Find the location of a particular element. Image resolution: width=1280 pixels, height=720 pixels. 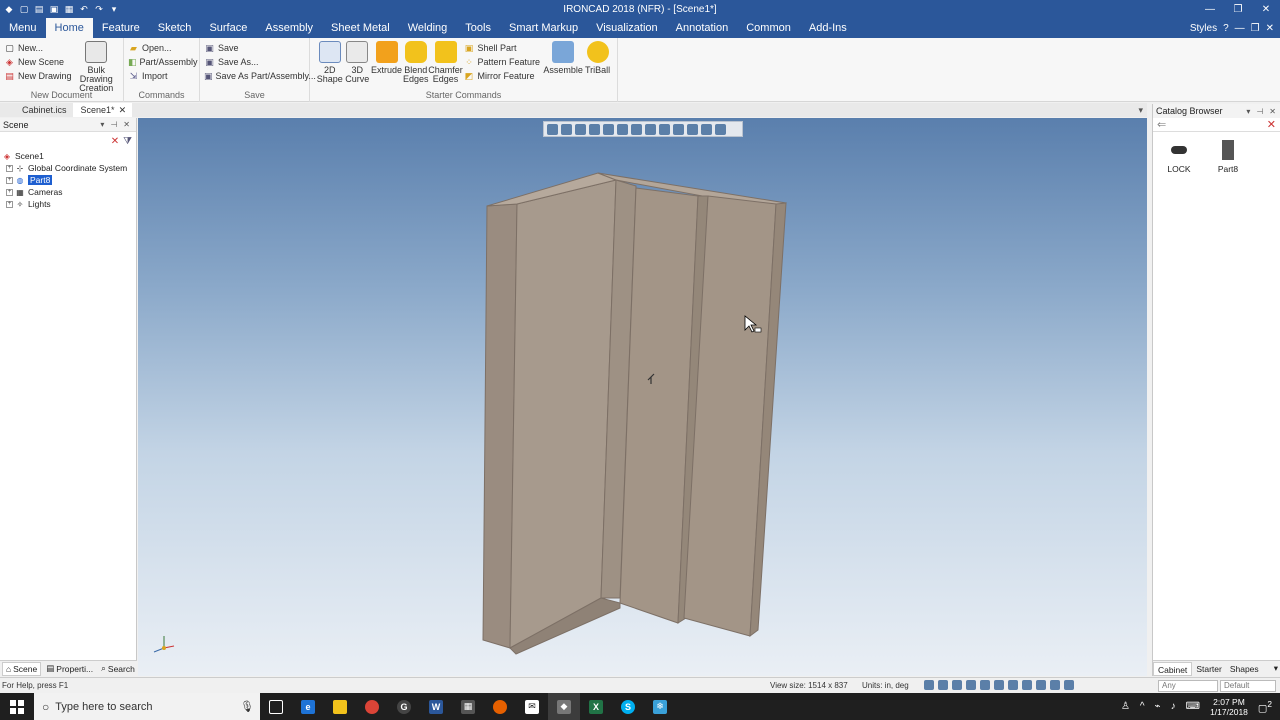

taskbar-app-g: G is located at coordinates (404, 706).